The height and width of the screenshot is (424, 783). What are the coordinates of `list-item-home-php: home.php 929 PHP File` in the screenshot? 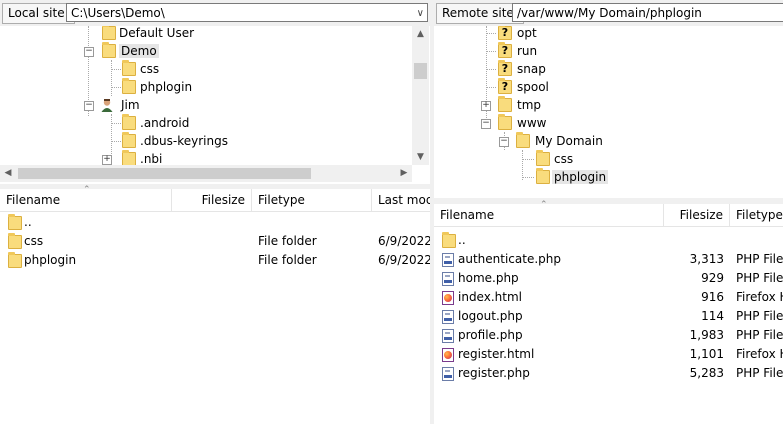 It's located at (608, 278).